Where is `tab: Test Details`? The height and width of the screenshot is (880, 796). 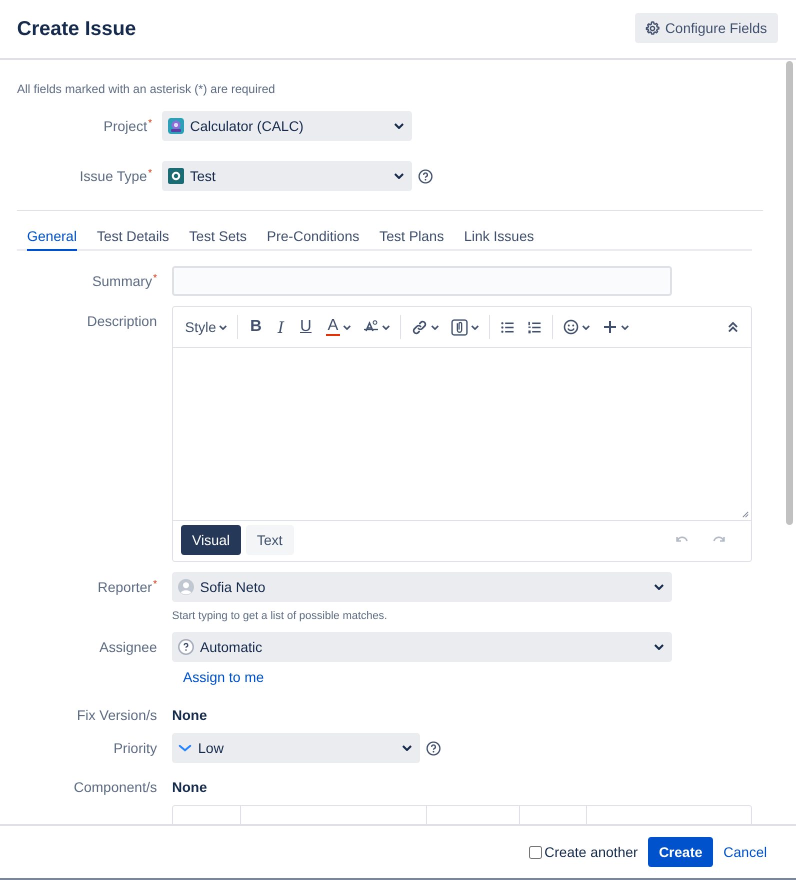 tab: Test Details is located at coordinates (133, 238).